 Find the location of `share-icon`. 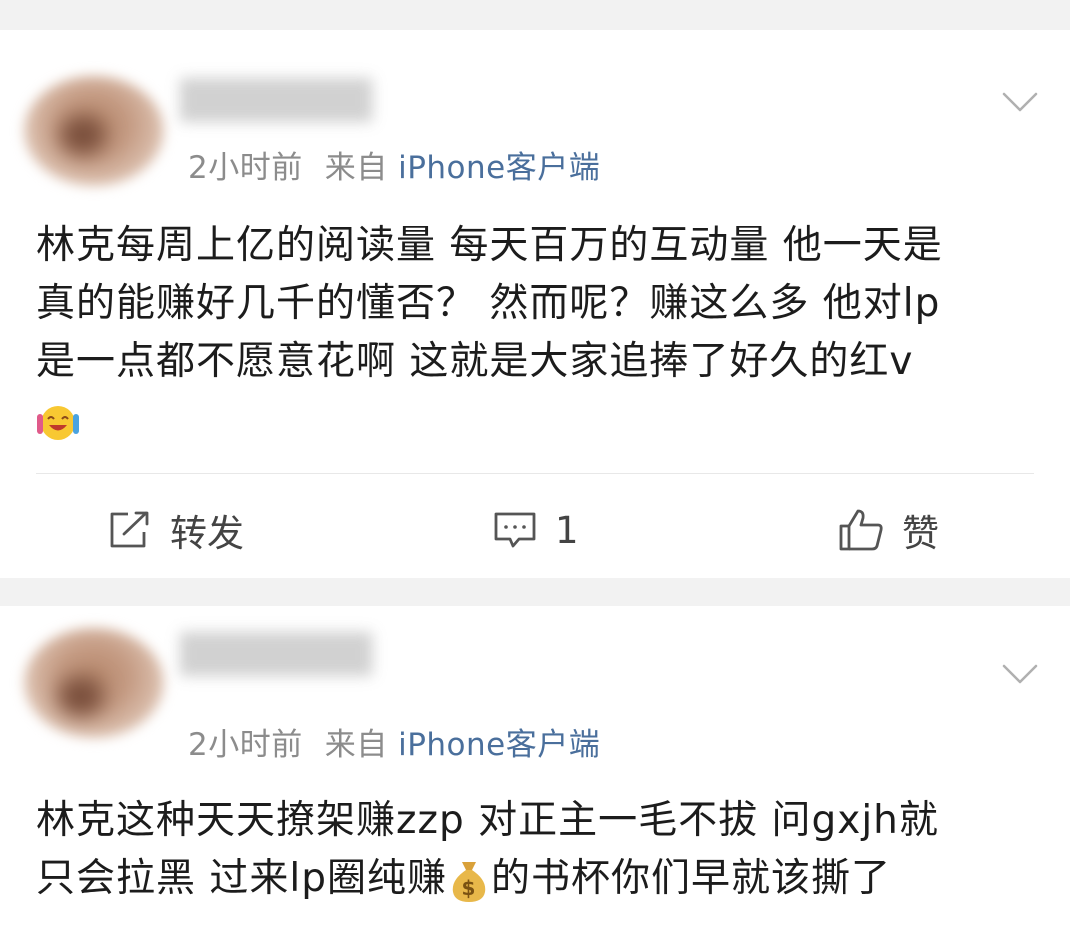

share-icon is located at coordinates (129, 529).